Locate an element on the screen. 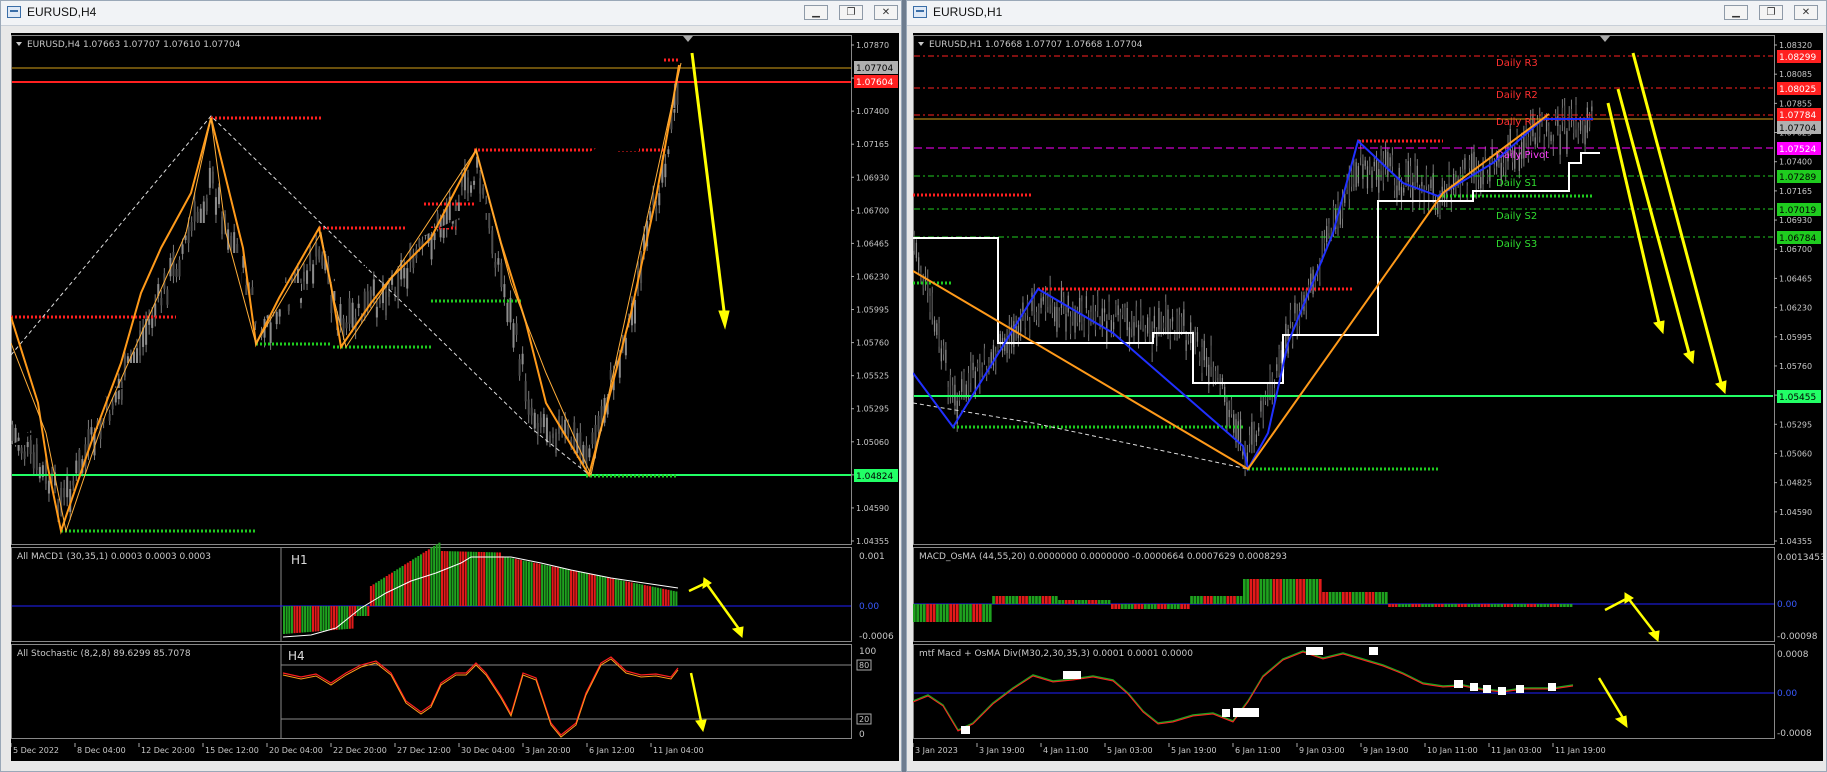 This screenshot has height=772, width=1827. window-titlebar: EURUSD,H1 ▁ ❐ ✕ is located at coordinates (1366, 13).